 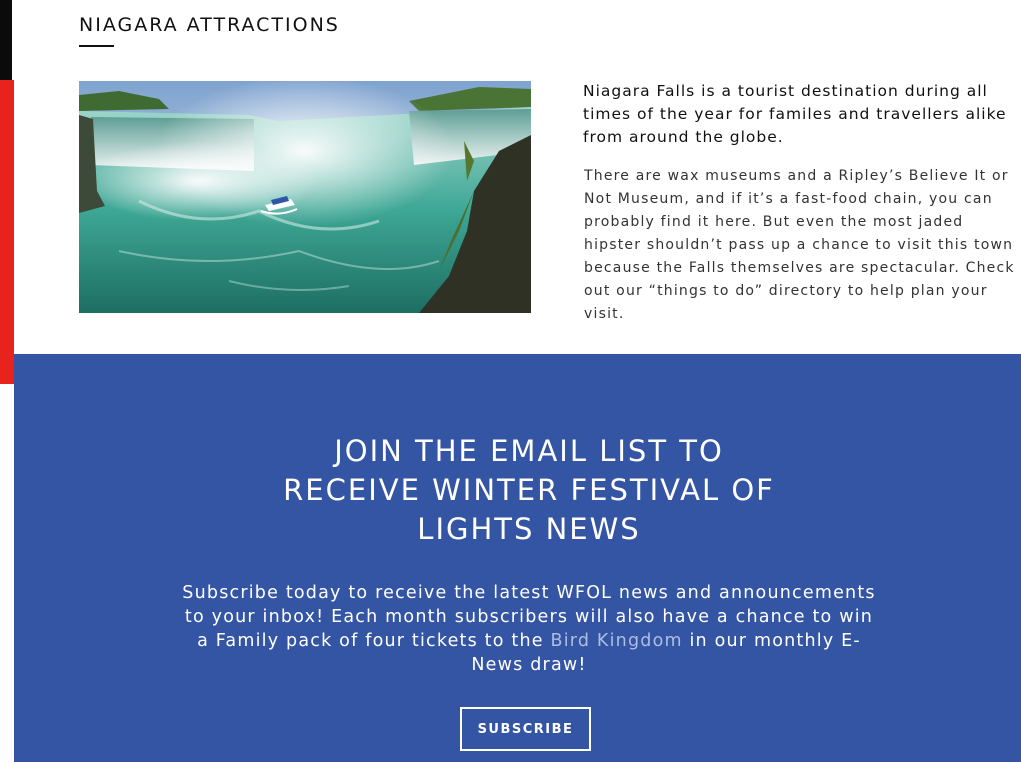 What do you see at coordinates (604, 314) in the screenshot?
I see `description-line: visit.` at bounding box center [604, 314].